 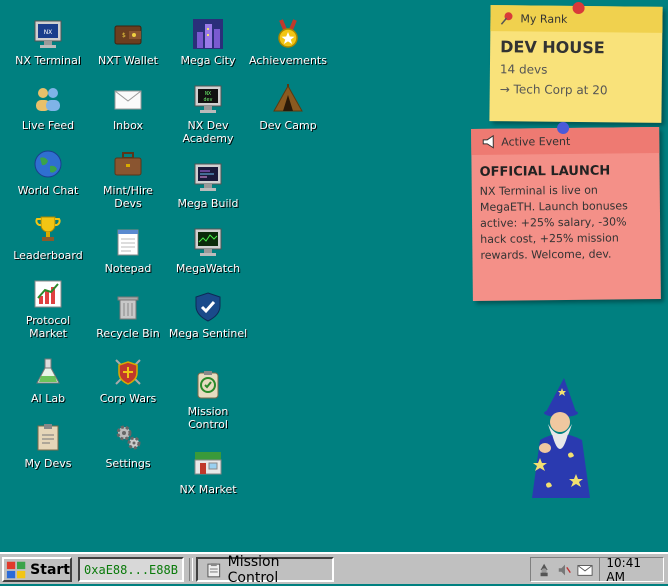 I want to click on event-note-header-label: Active Event, so click(x=536, y=141).